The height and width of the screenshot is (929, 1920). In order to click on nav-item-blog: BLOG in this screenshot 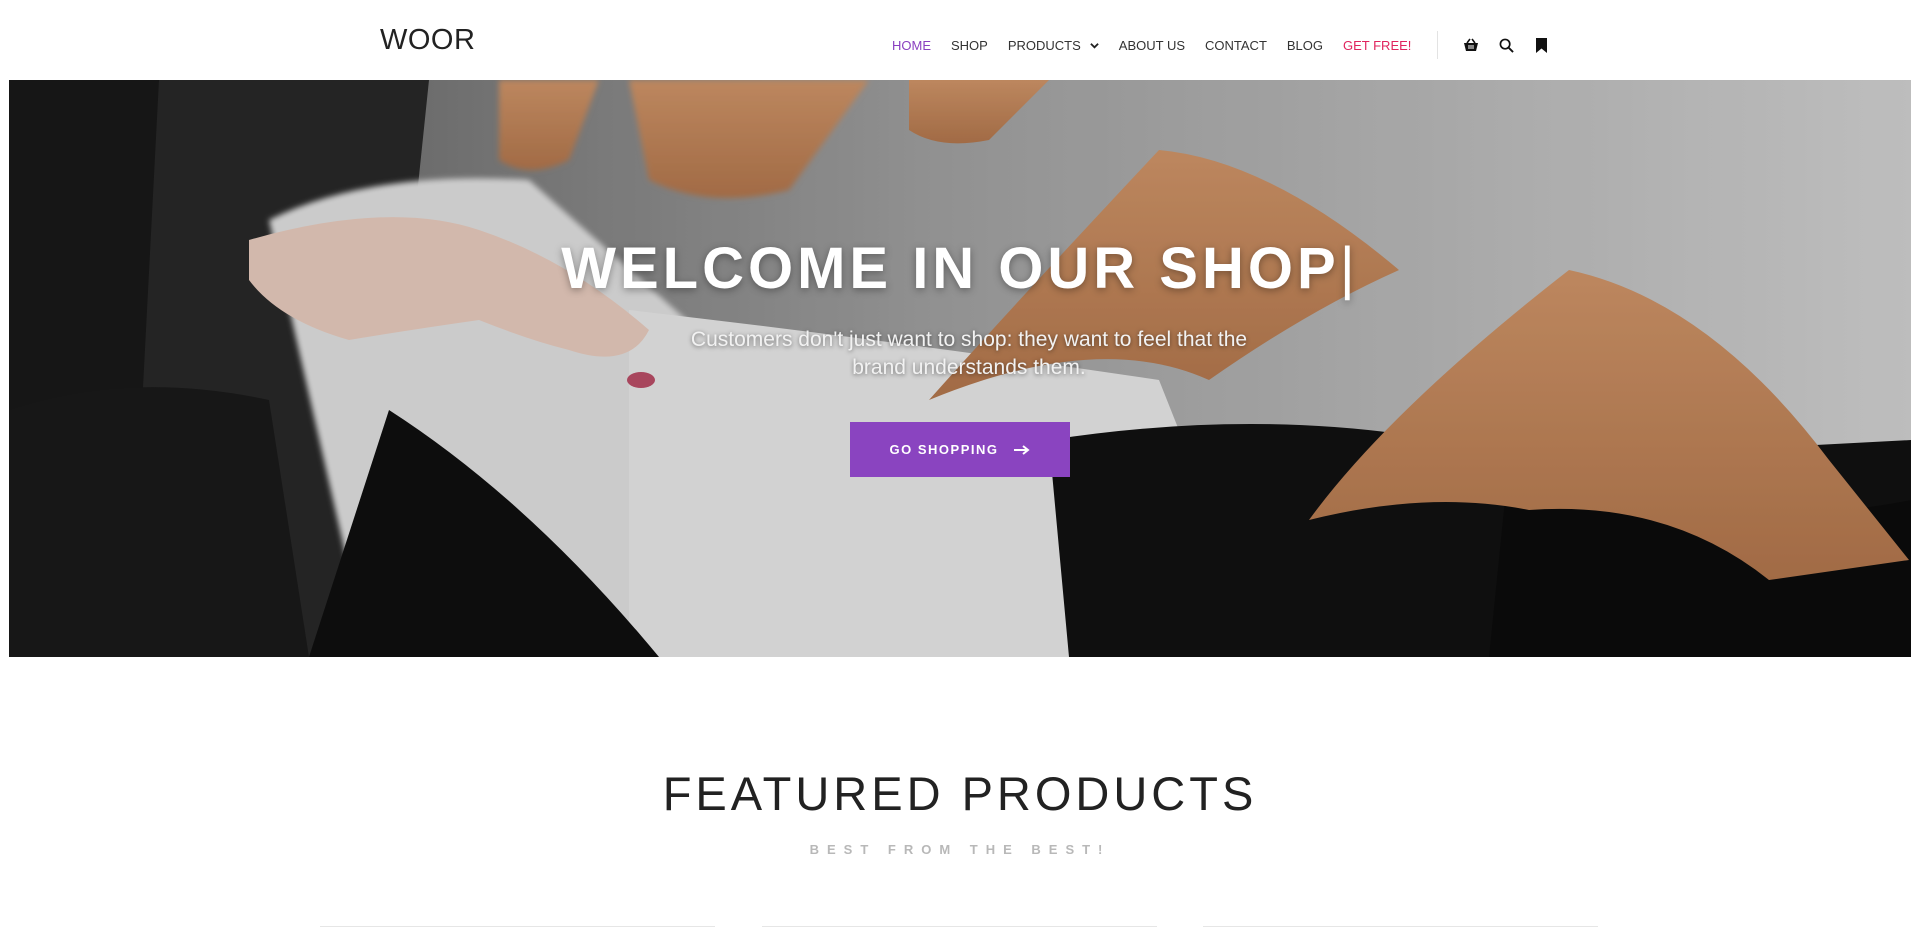, I will do `click(1305, 45)`.